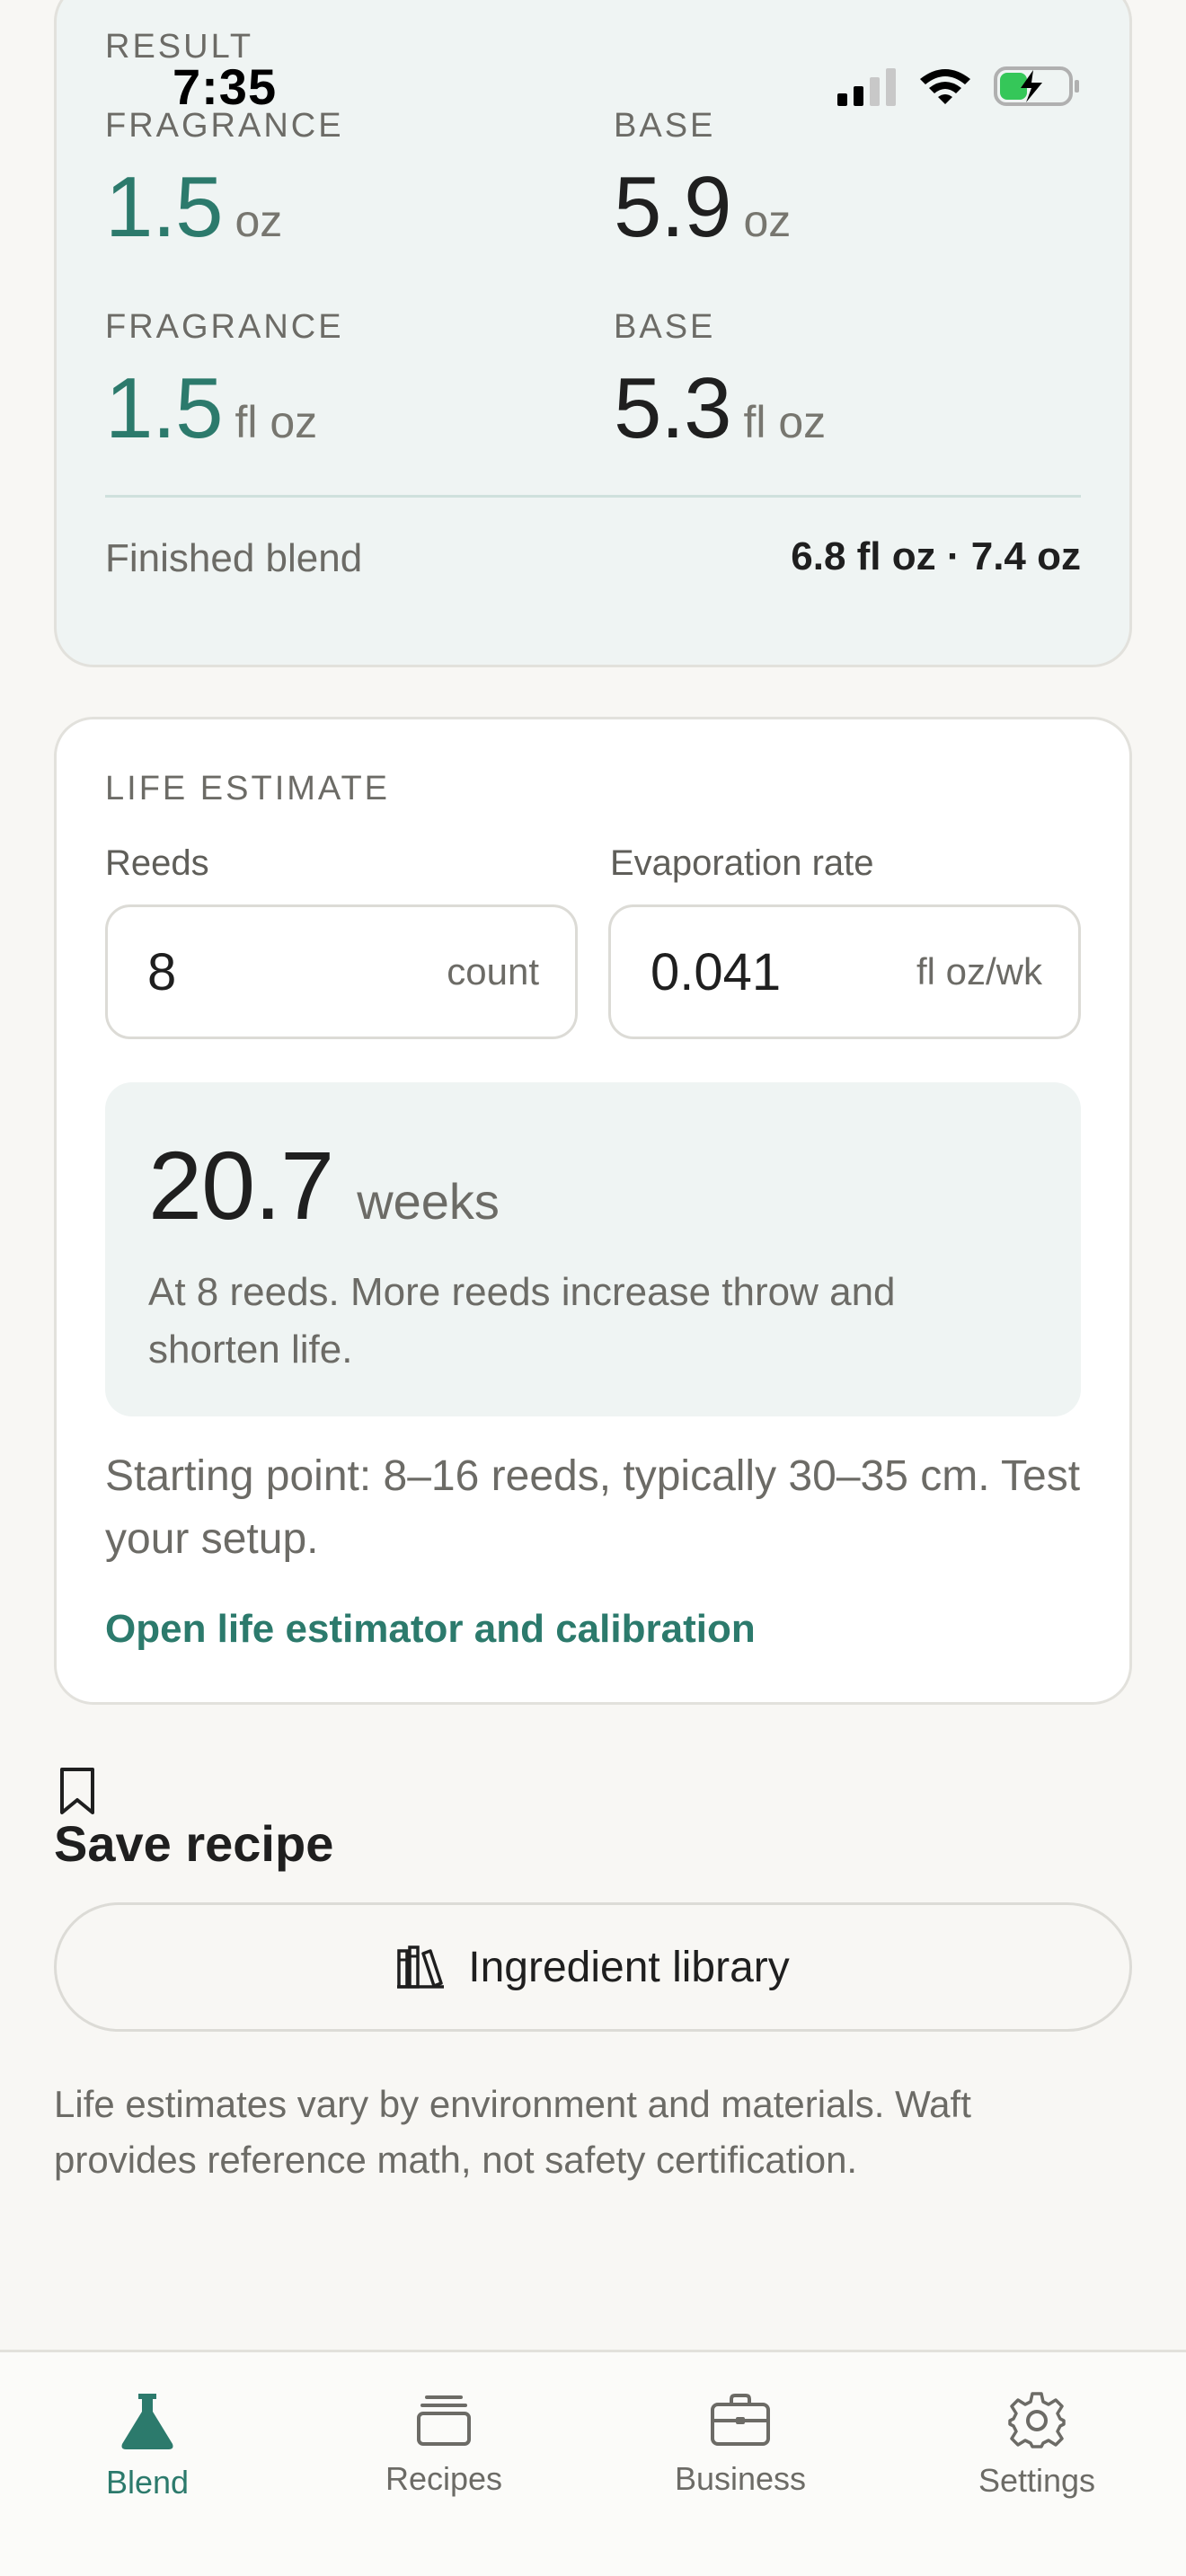 The height and width of the screenshot is (2576, 1186). What do you see at coordinates (979, 971) in the screenshot?
I see `evaporation-rate-unit: fl oz/wk` at bounding box center [979, 971].